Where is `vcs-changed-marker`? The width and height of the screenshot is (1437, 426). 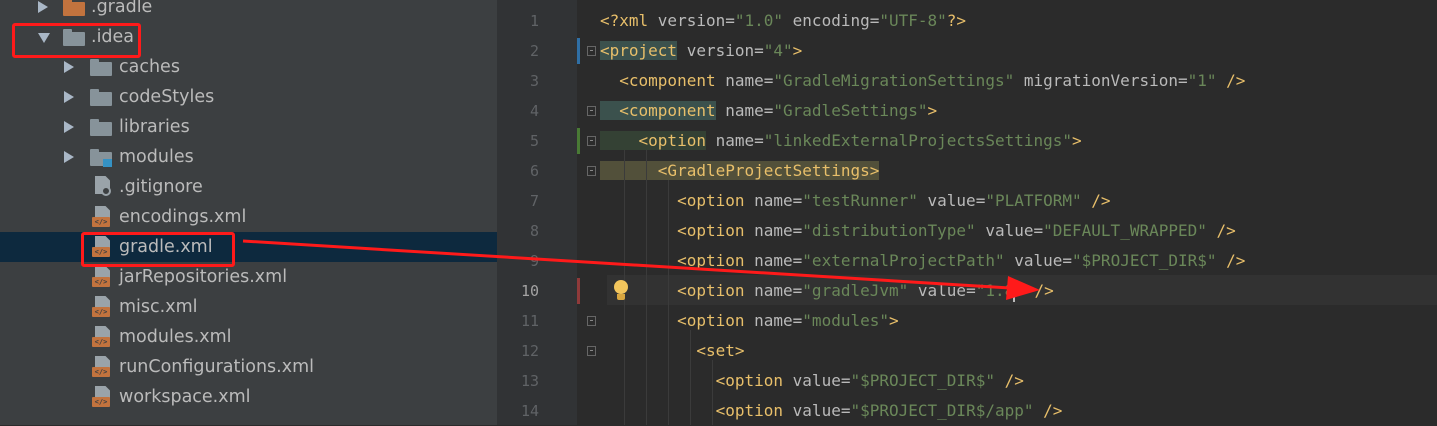 vcs-changed-marker is located at coordinates (578, 291).